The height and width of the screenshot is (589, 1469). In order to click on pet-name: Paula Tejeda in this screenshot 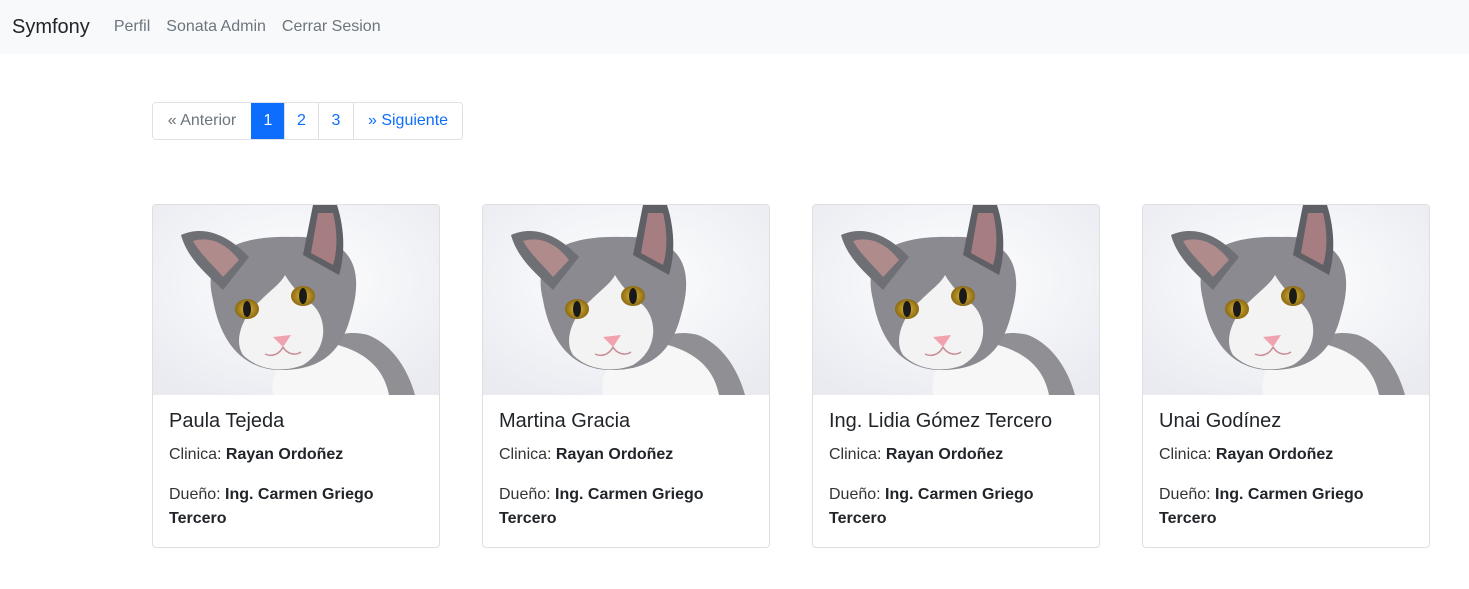, I will do `click(227, 421)`.